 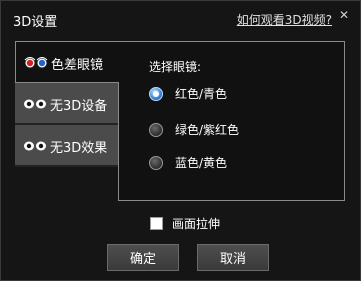 What do you see at coordinates (35, 22) in the screenshot?
I see `dialog-title: 3D设置` at bounding box center [35, 22].